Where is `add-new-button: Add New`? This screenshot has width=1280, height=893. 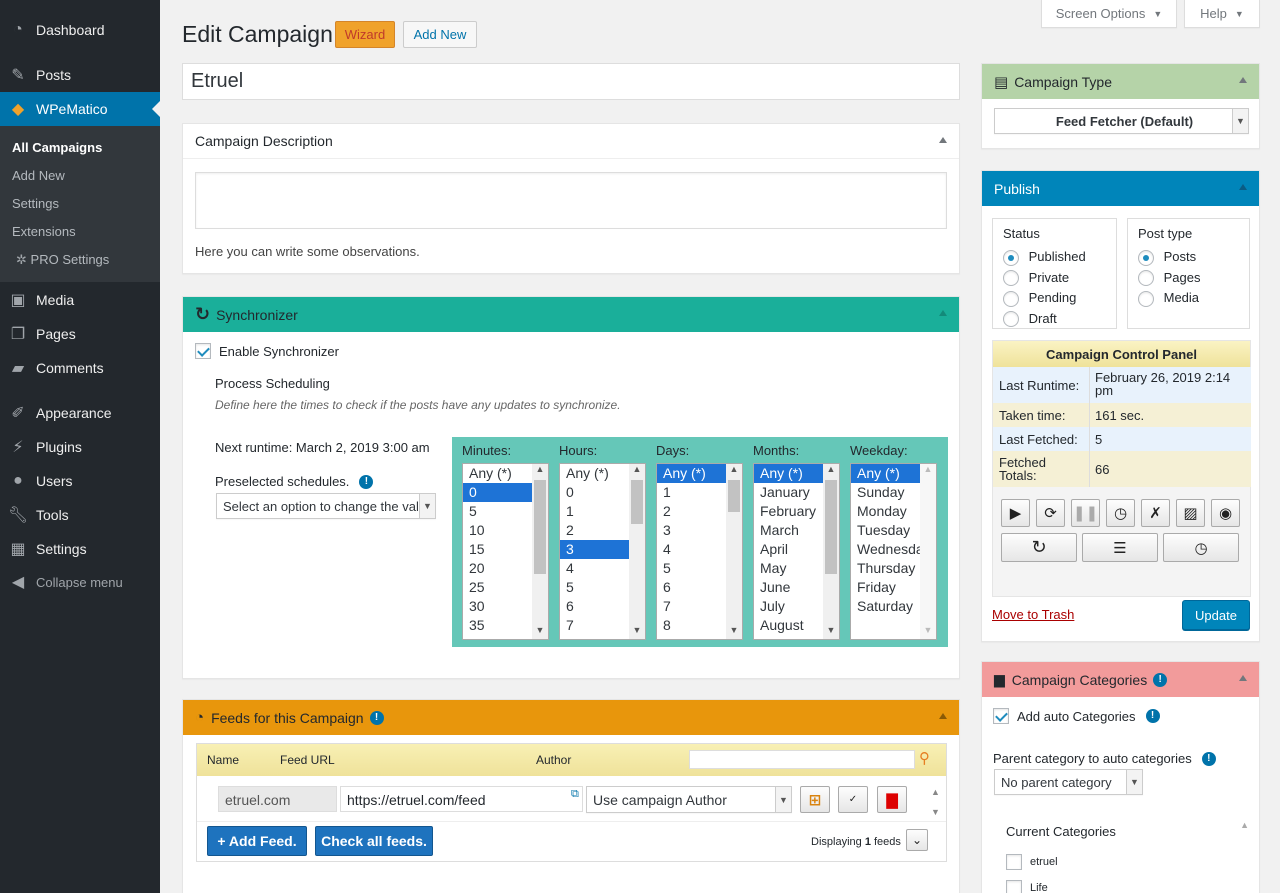
add-new-button: Add New is located at coordinates (440, 34).